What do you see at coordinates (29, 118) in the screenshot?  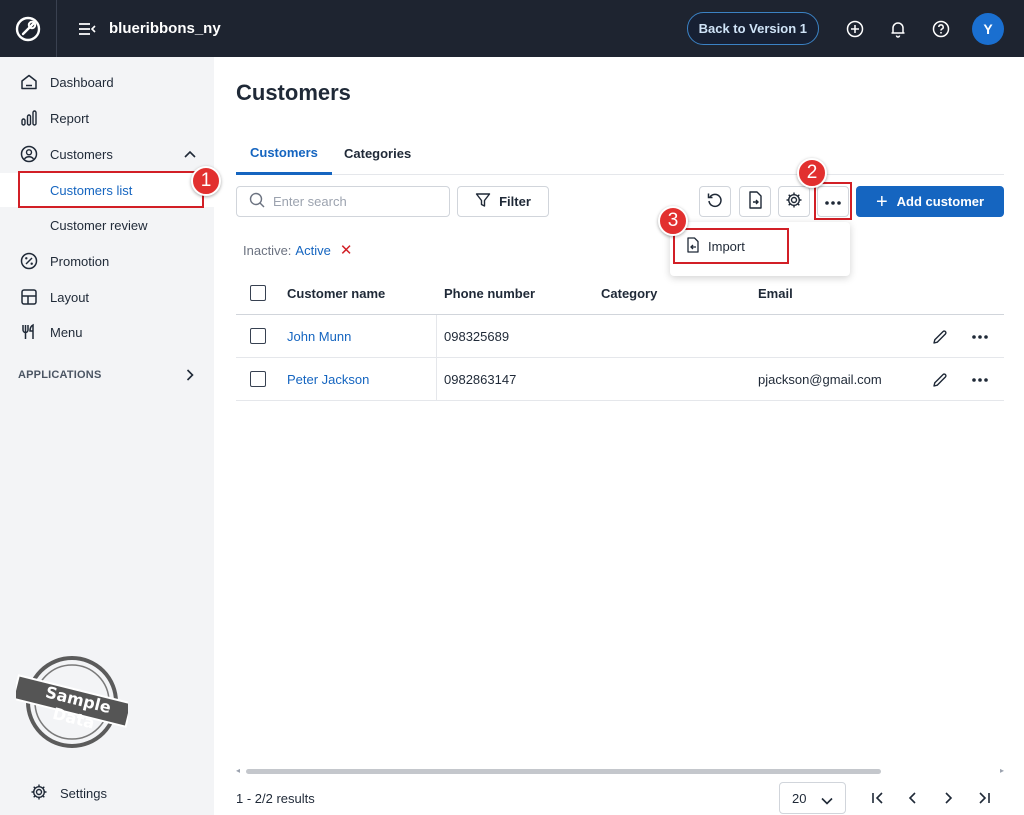 I see `chart-icon` at bounding box center [29, 118].